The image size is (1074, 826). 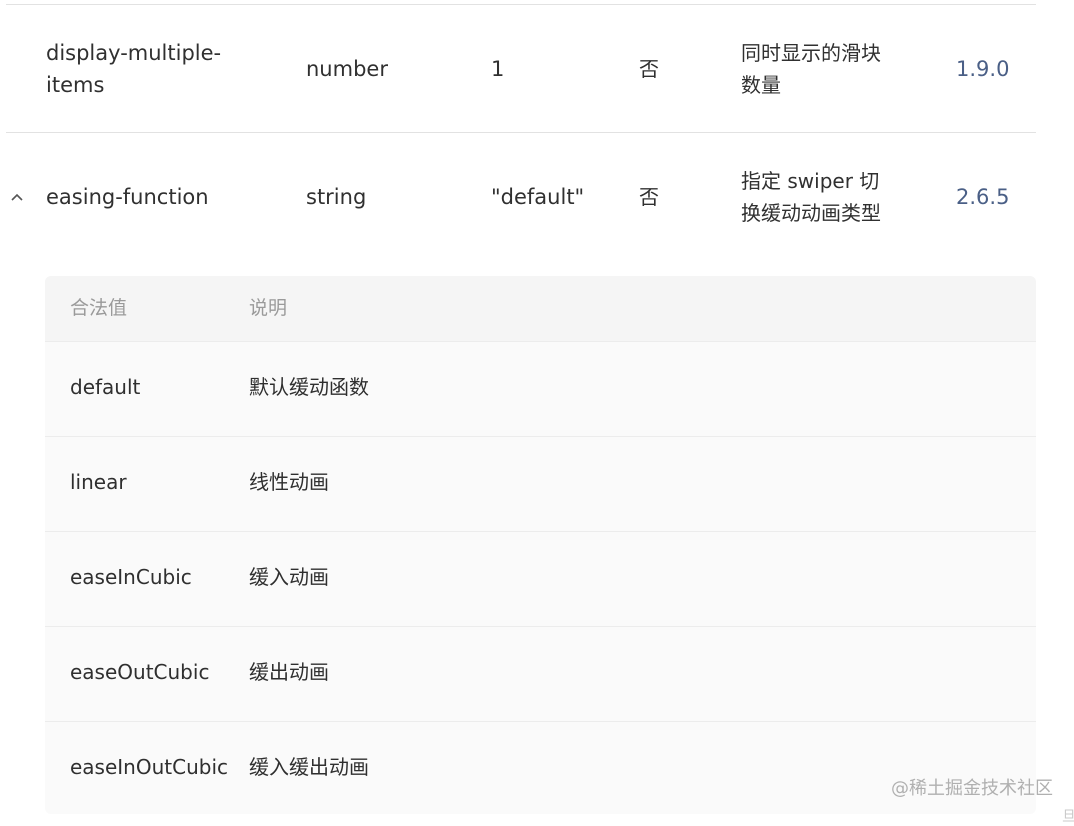 What do you see at coordinates (540, 578) in the screenshot?
I see `table-row: easeInCubic 缓入动画` at bounding box center [540, 578].